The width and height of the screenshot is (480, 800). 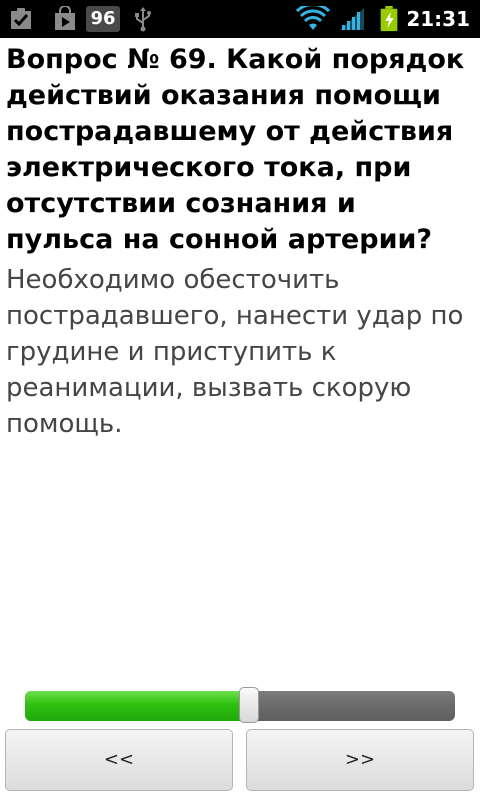 What do you see at coordinates (137, 706) in the screenshot?
I see `slider-fill` at bounding box center [137, 706].